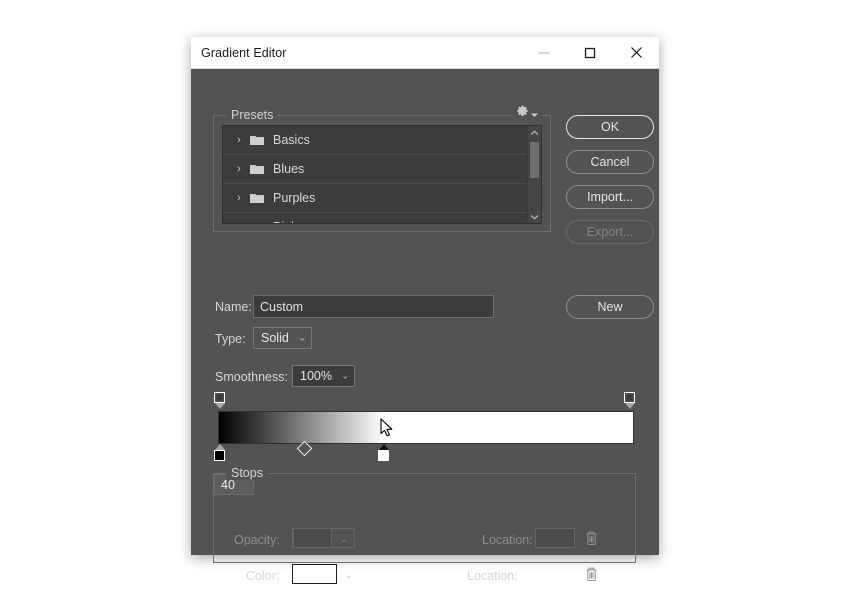  What do you see at coordinates (288, 221) in the screenshot?
I see `list-item-label: Pinks` at bounding box center [288, 221].